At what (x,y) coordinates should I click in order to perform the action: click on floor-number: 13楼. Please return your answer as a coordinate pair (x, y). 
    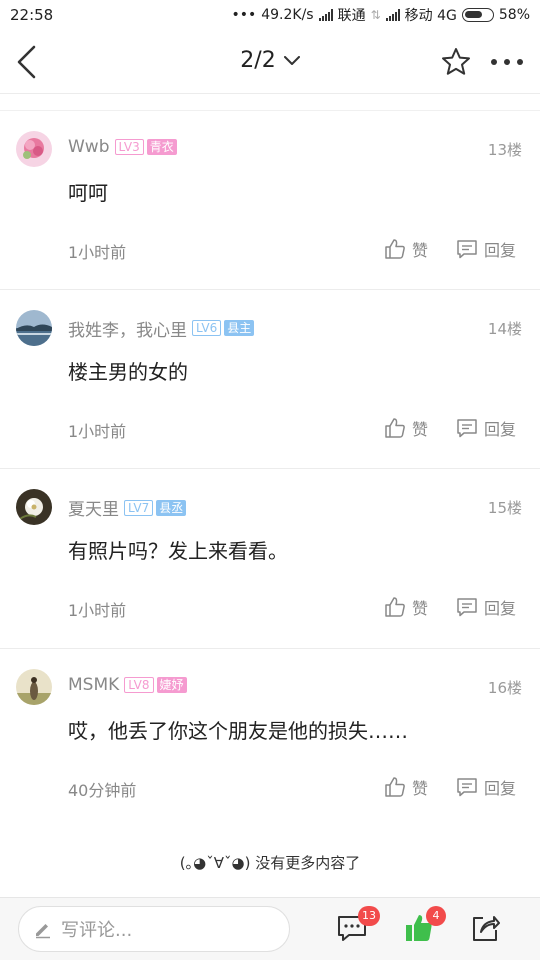
    Looking at the image, I should click on (504, 150).